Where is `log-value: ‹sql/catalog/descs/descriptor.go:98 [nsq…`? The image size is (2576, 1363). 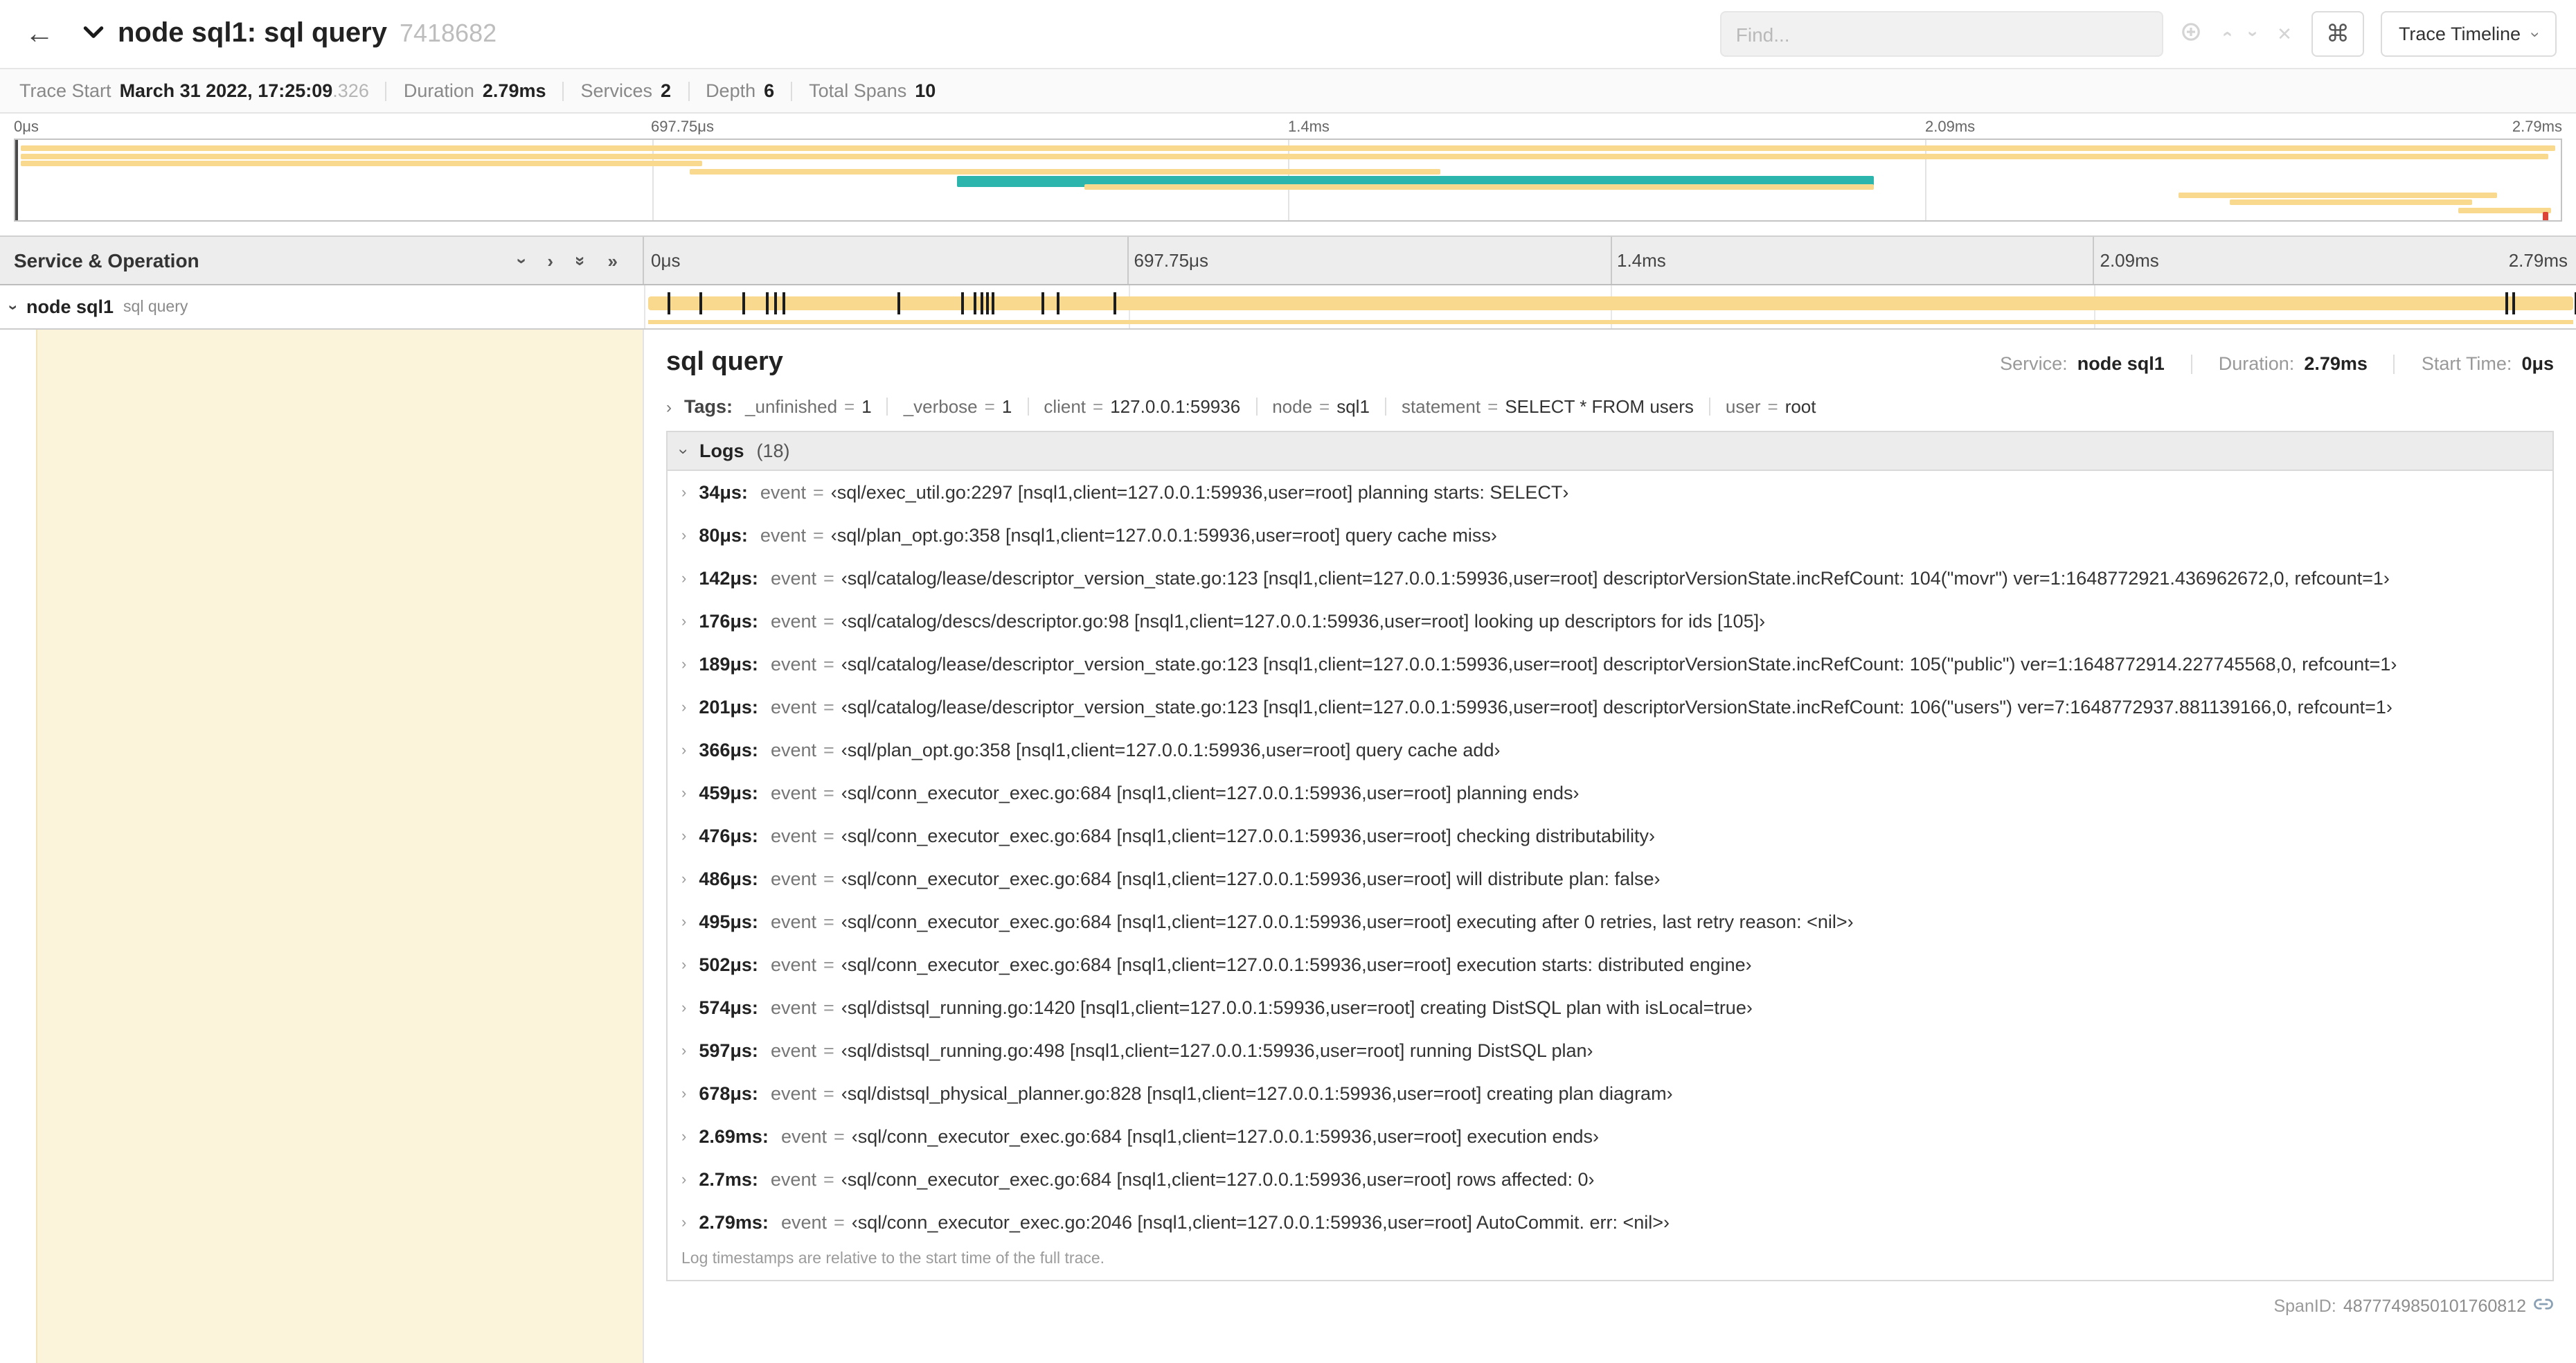 log-value: ‹sql/catalog/descs/descriptor.go:98 [nsq… is located at coordinates (1303, 621).